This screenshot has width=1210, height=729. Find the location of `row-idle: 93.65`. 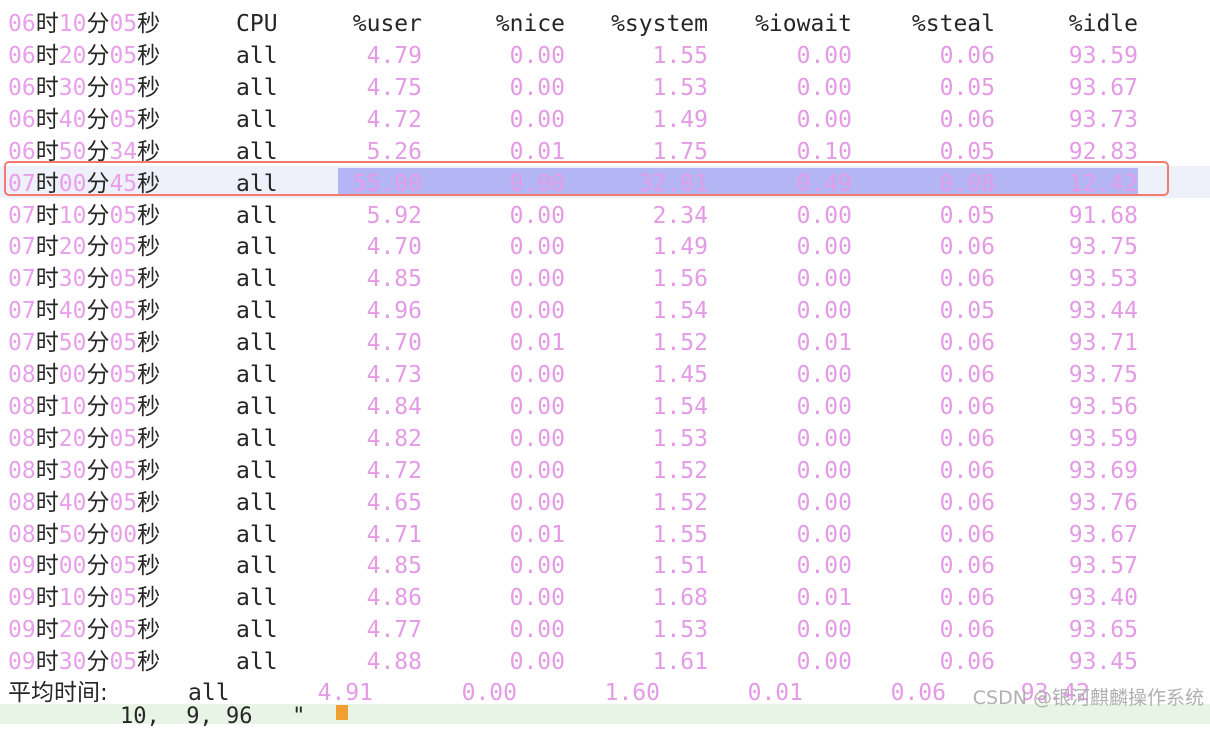

row-idle: 93.65 is located at coordinates (1103, 630).